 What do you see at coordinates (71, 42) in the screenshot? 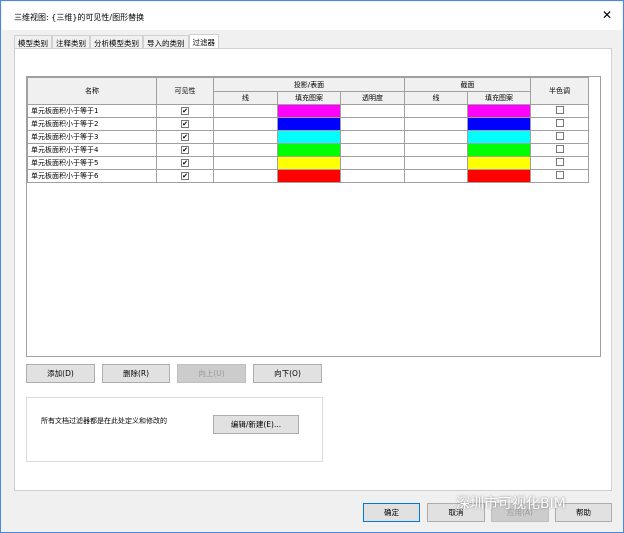
I see `tab-annotation-categories: 注释类别` at bounding box center [71, 42].